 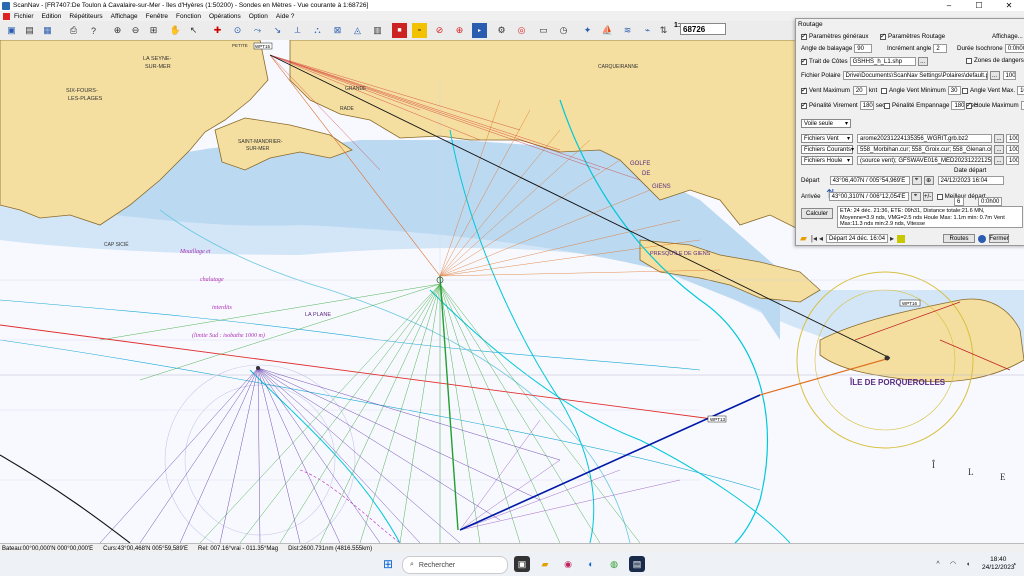 What do you see at coordinates (237, 30) in the screenshot?
I see `waypoint-icon: ⊙` at bounding box center [237, 30].